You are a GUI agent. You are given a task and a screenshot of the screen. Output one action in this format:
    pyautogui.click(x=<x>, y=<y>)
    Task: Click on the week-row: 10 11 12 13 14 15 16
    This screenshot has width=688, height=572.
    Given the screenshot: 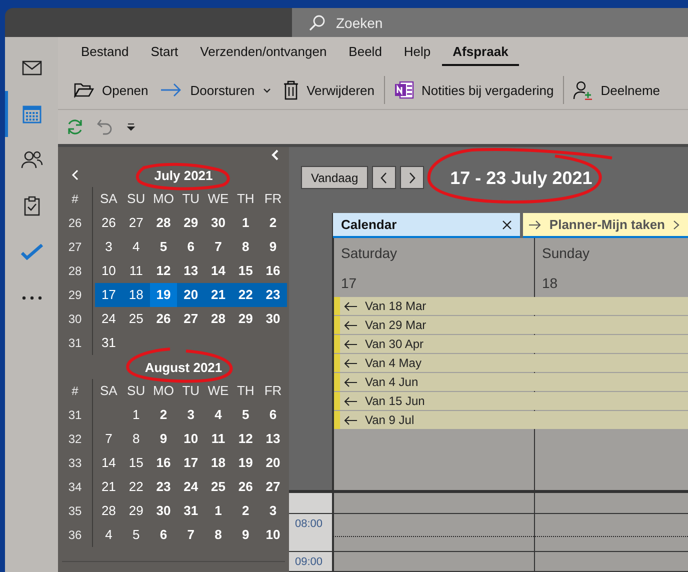 What is the action you would take?
    pyautogui.click(x=191, y=271)
    